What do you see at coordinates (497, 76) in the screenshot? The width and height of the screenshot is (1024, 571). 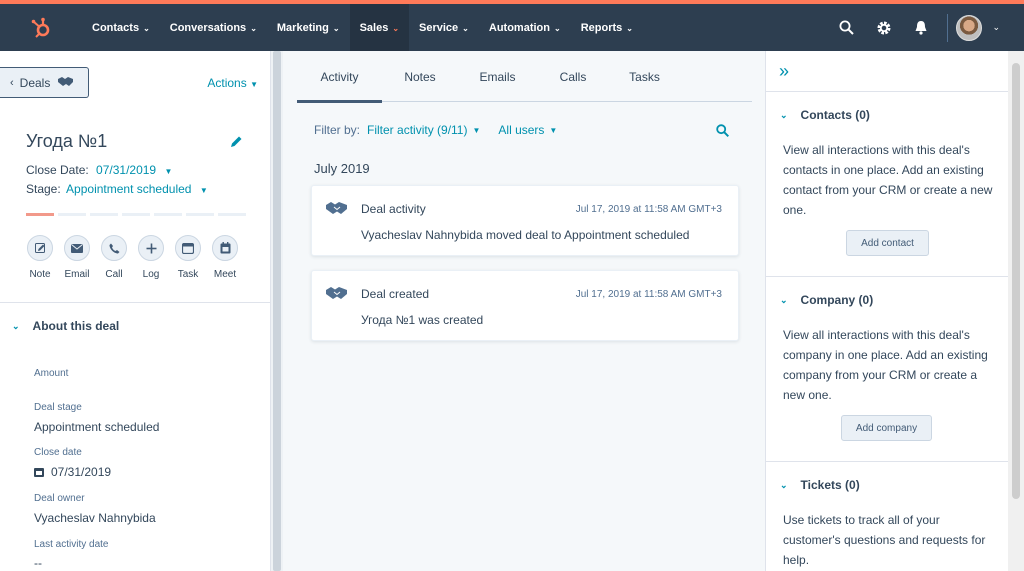 I see `tab-emails: Emails` at bounding box center [497, 76].